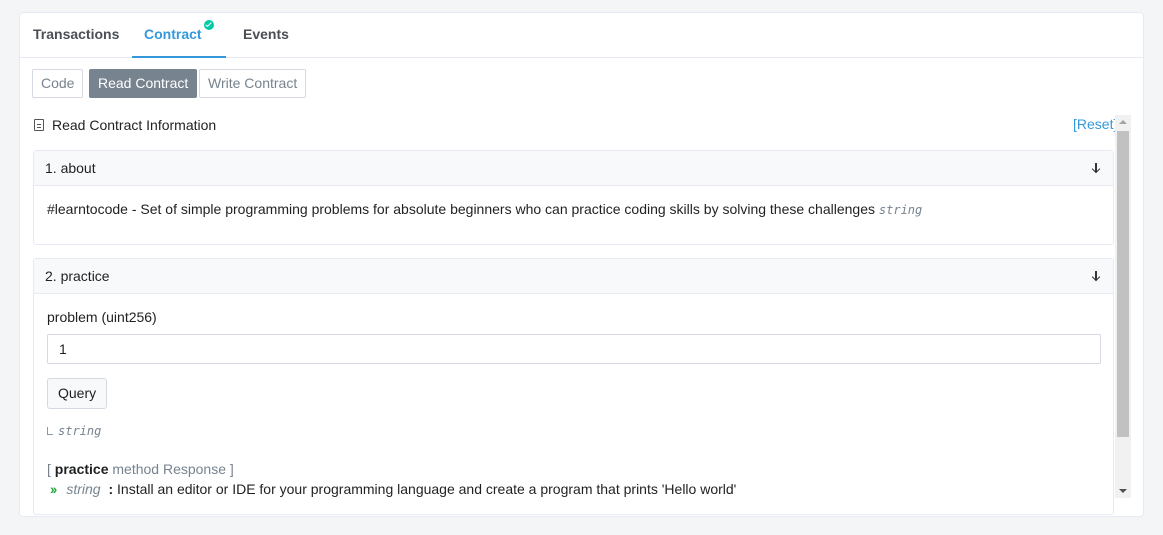  Describe the element at coordinates (900, 210) in the screenshot. I see `about-type: string` at that location.